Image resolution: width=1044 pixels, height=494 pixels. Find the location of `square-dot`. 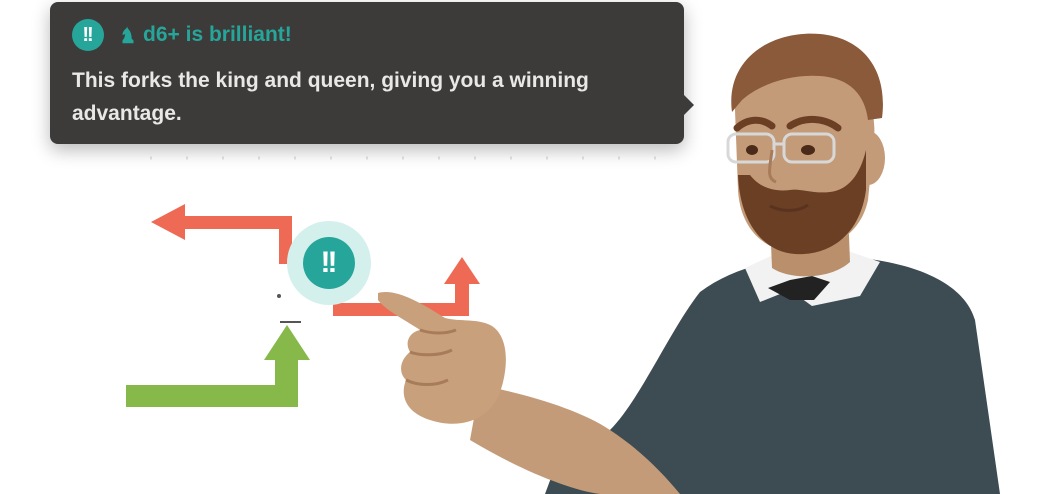

square-dot is located at coordinates (279, 296).